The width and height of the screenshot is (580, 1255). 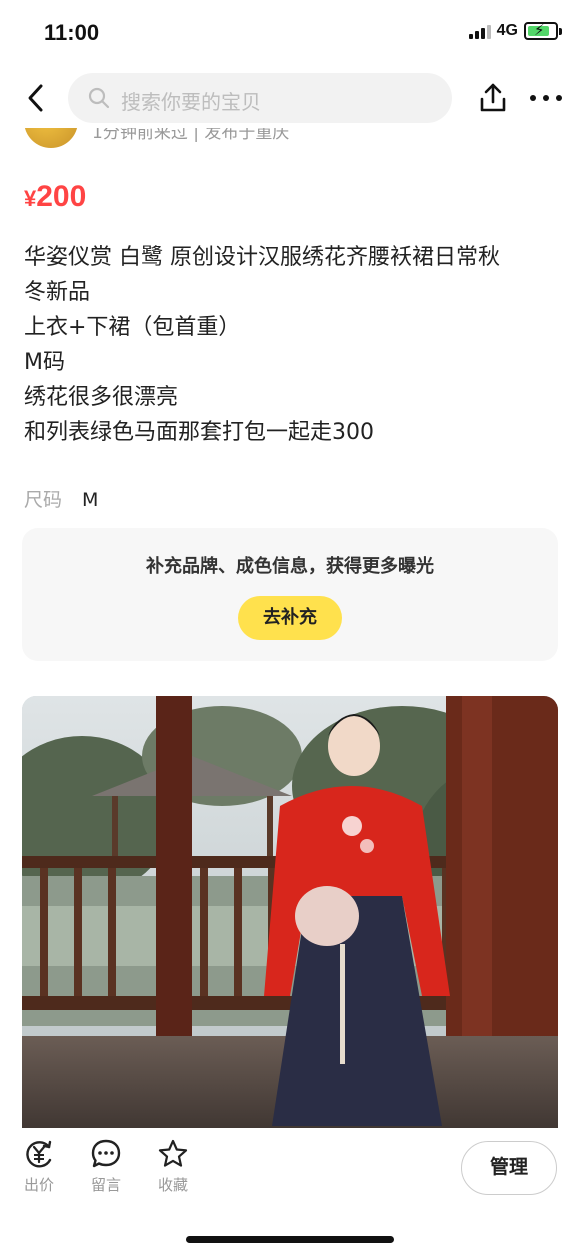 I want to click on home-indicator, so click(x=290, y=1239).